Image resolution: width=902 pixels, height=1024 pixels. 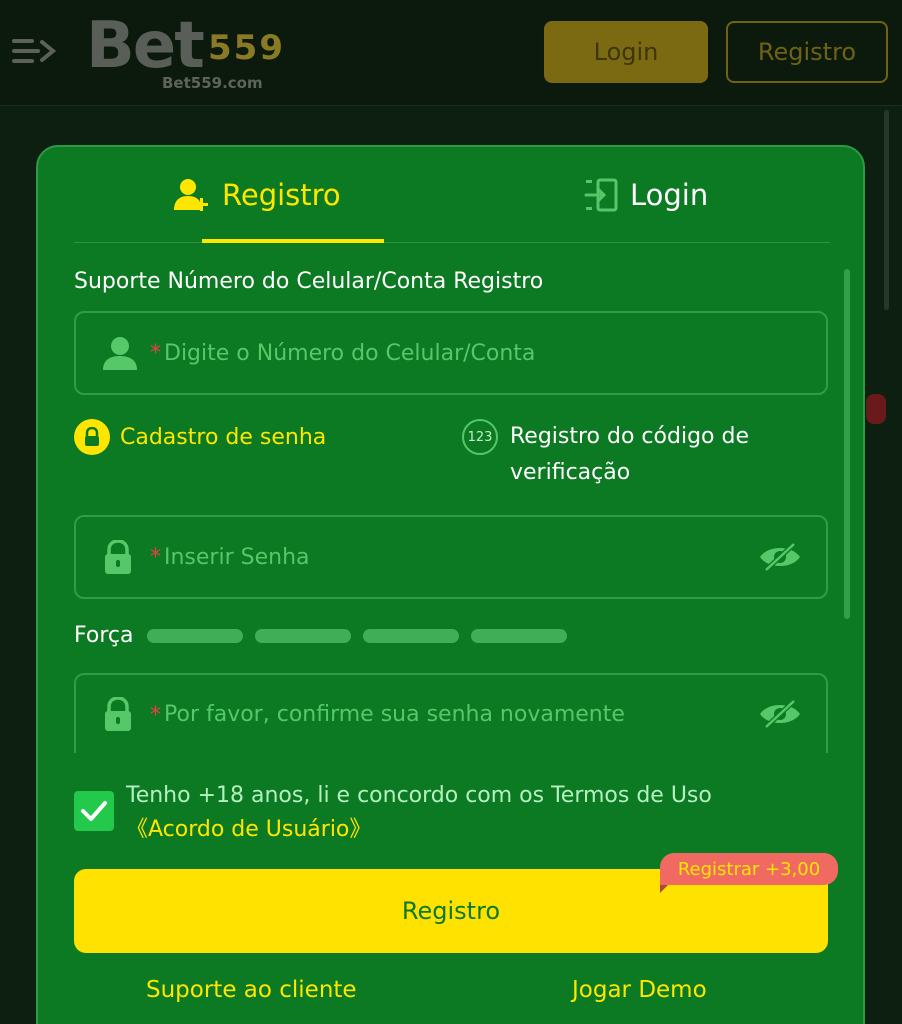 I want to click on login-door-icon, so click(x=601, y=195).